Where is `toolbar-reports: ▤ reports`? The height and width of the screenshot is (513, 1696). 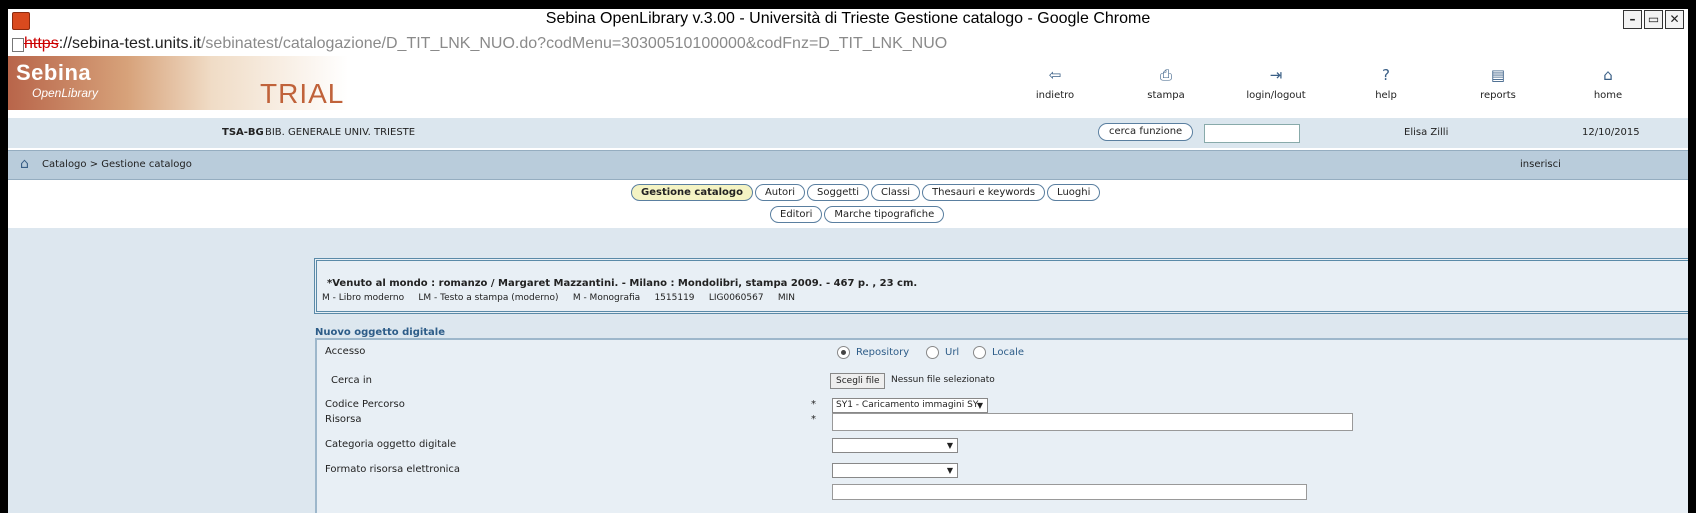 toolbar-reports: ▤ reports is located at coordinates (1498, 82).